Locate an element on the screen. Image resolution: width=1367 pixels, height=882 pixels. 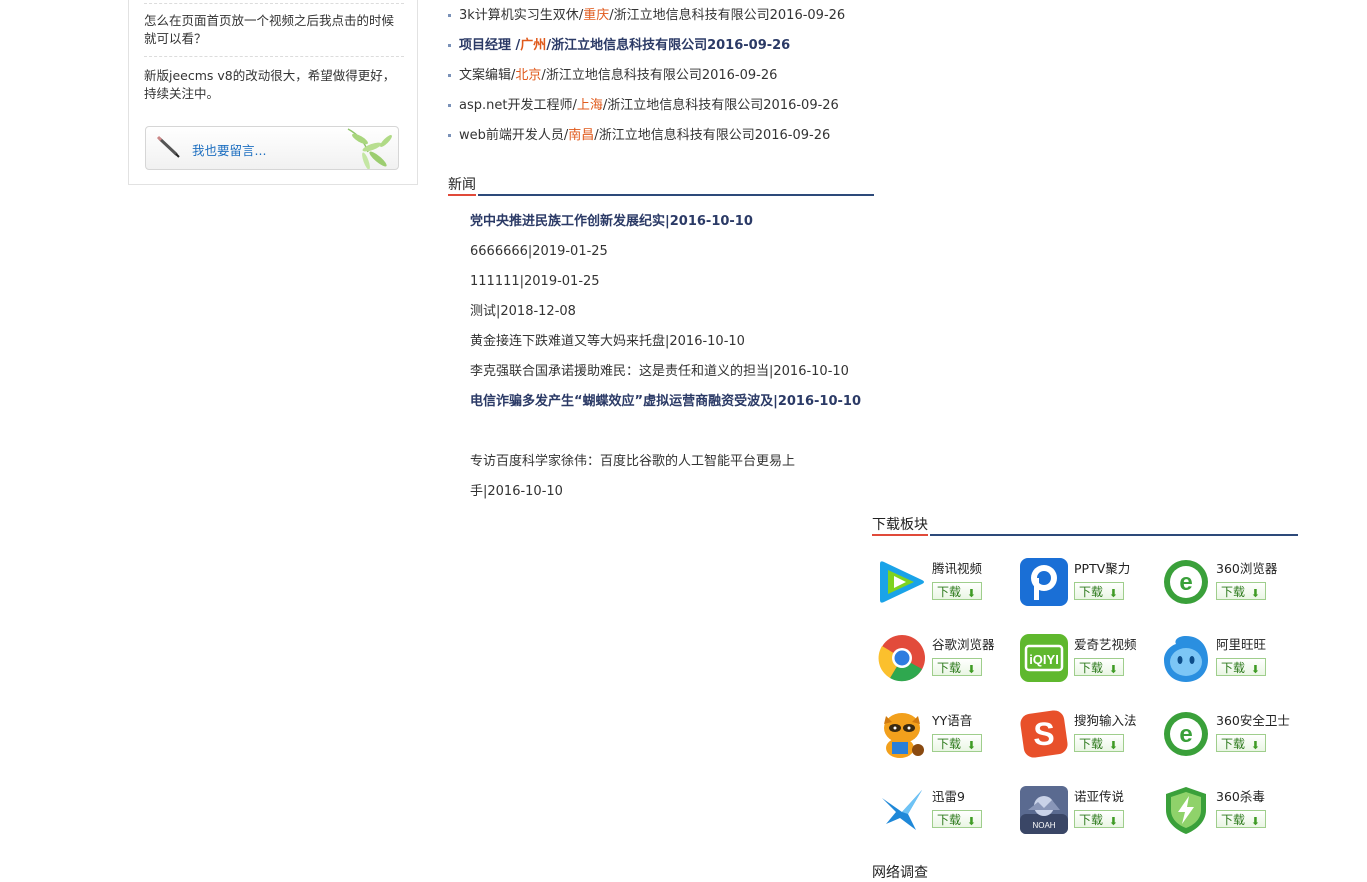
noah-legend-icon: NOAH is located at coordinates (1044, 810).